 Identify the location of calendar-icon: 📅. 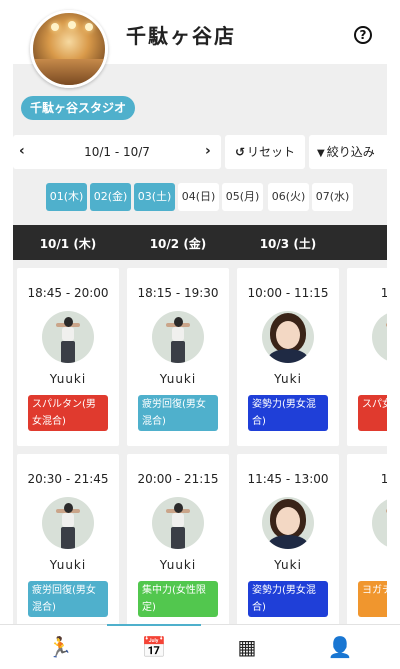
(154, 648).